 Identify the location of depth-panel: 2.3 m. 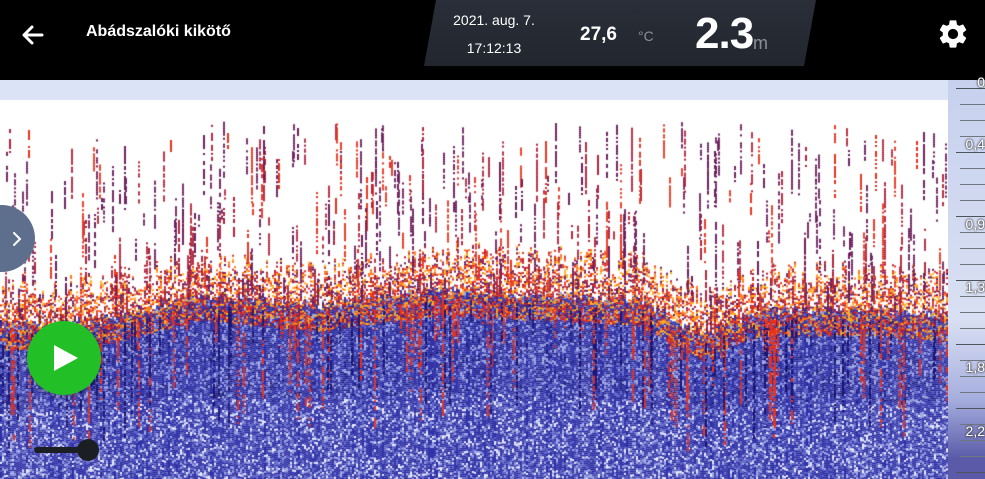
(732, 33).